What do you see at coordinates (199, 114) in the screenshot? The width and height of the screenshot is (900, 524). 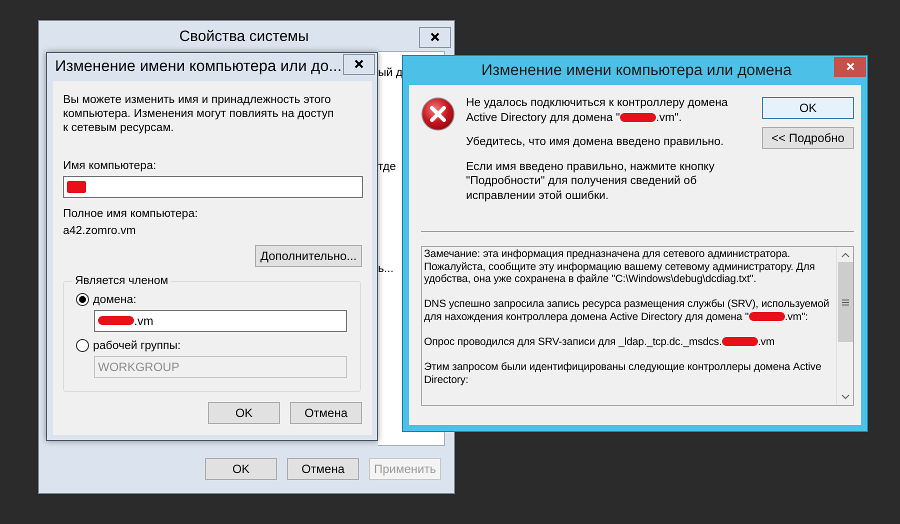 I see `intro-text: Вы можете изменить имя и принадлежность этого компьютера. Изменения могут повлиять на доступ к сетевым ресурсам.` at bounding box center [199, 114].